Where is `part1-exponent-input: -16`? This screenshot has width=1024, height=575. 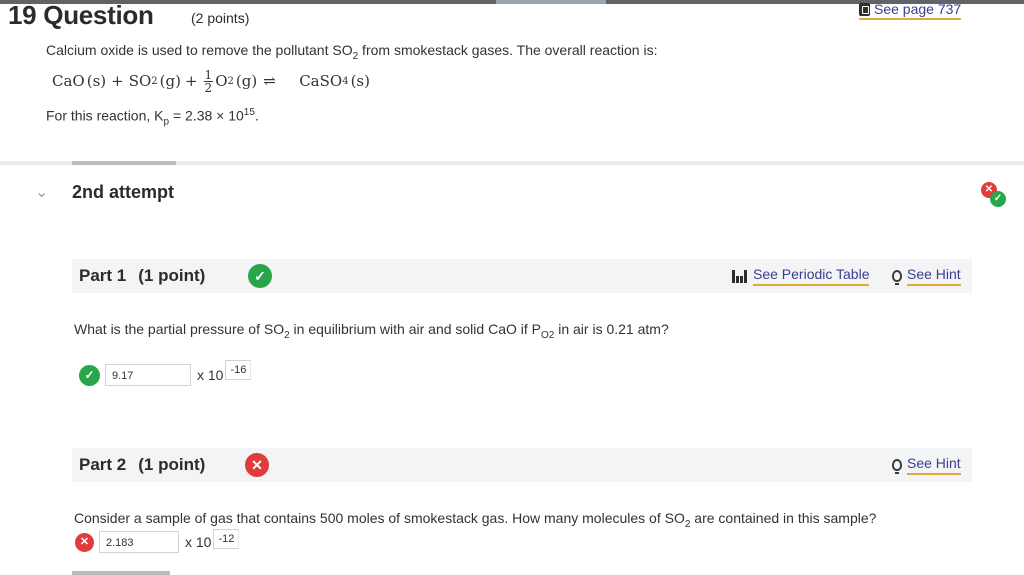
part1-exponent-input: -16 is located at coordinates (238, 370).